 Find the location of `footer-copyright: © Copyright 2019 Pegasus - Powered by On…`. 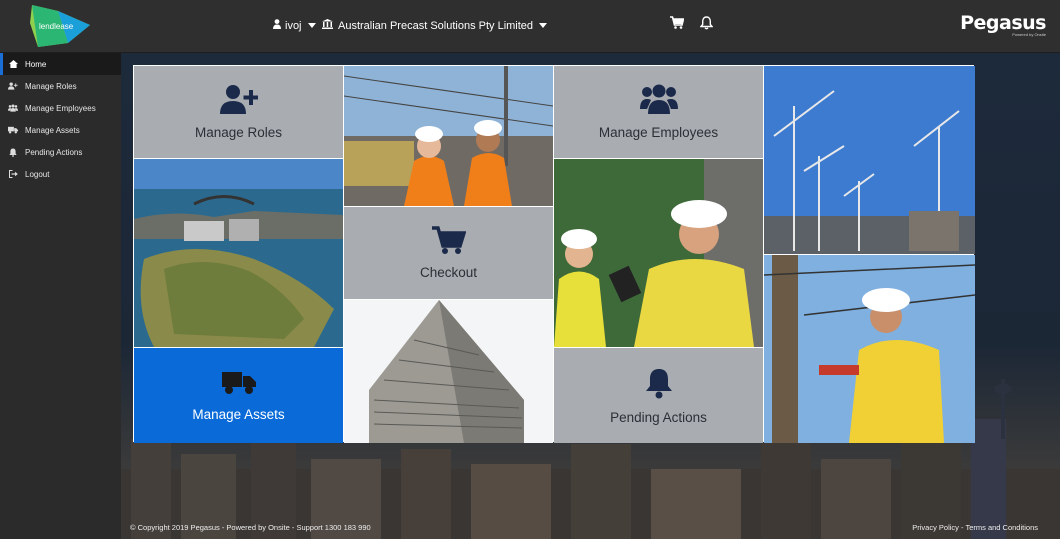

footer-copyright: © Copyright 2019 Pegasus - Powered by On… is located at coordinates (250, 527).